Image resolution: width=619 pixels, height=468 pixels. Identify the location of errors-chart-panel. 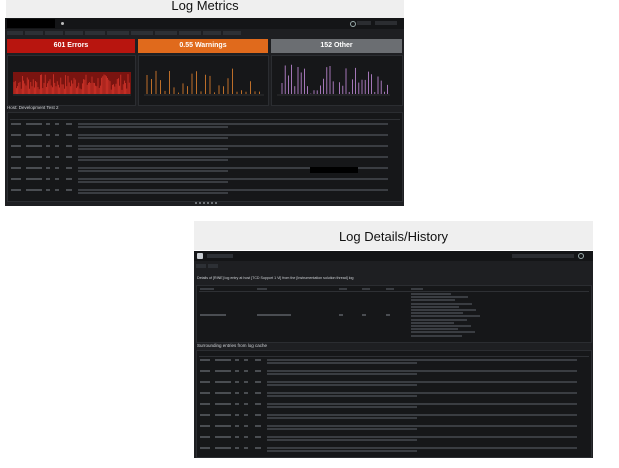
(71, 80).